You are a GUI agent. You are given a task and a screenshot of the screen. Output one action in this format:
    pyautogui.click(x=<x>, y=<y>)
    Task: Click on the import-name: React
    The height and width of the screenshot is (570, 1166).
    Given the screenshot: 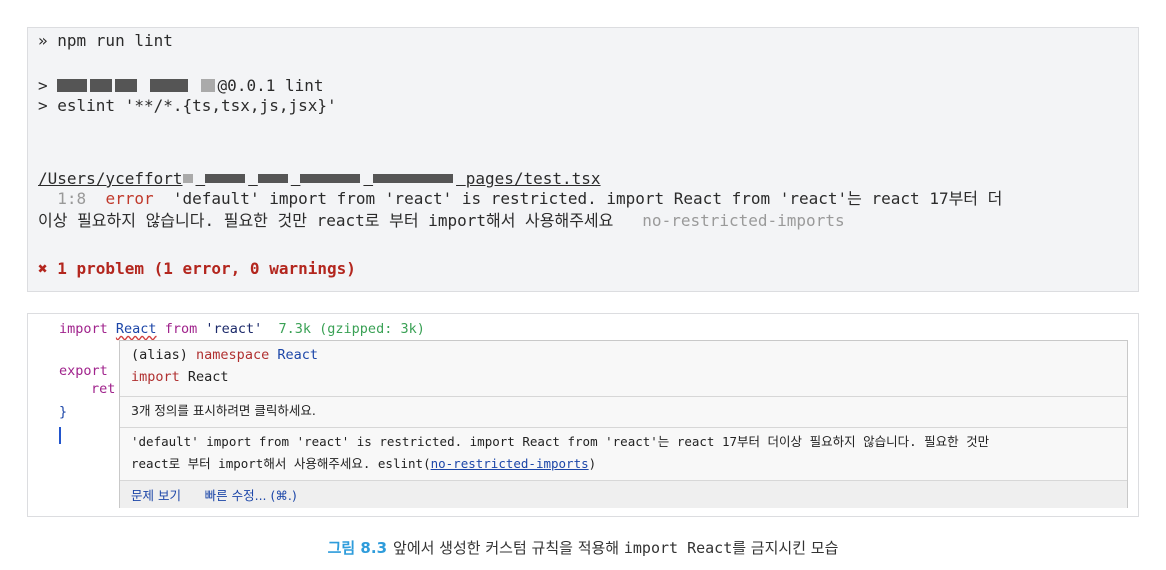 What is the action you would take?
    pyautogui.click(x=208, y=377)
    